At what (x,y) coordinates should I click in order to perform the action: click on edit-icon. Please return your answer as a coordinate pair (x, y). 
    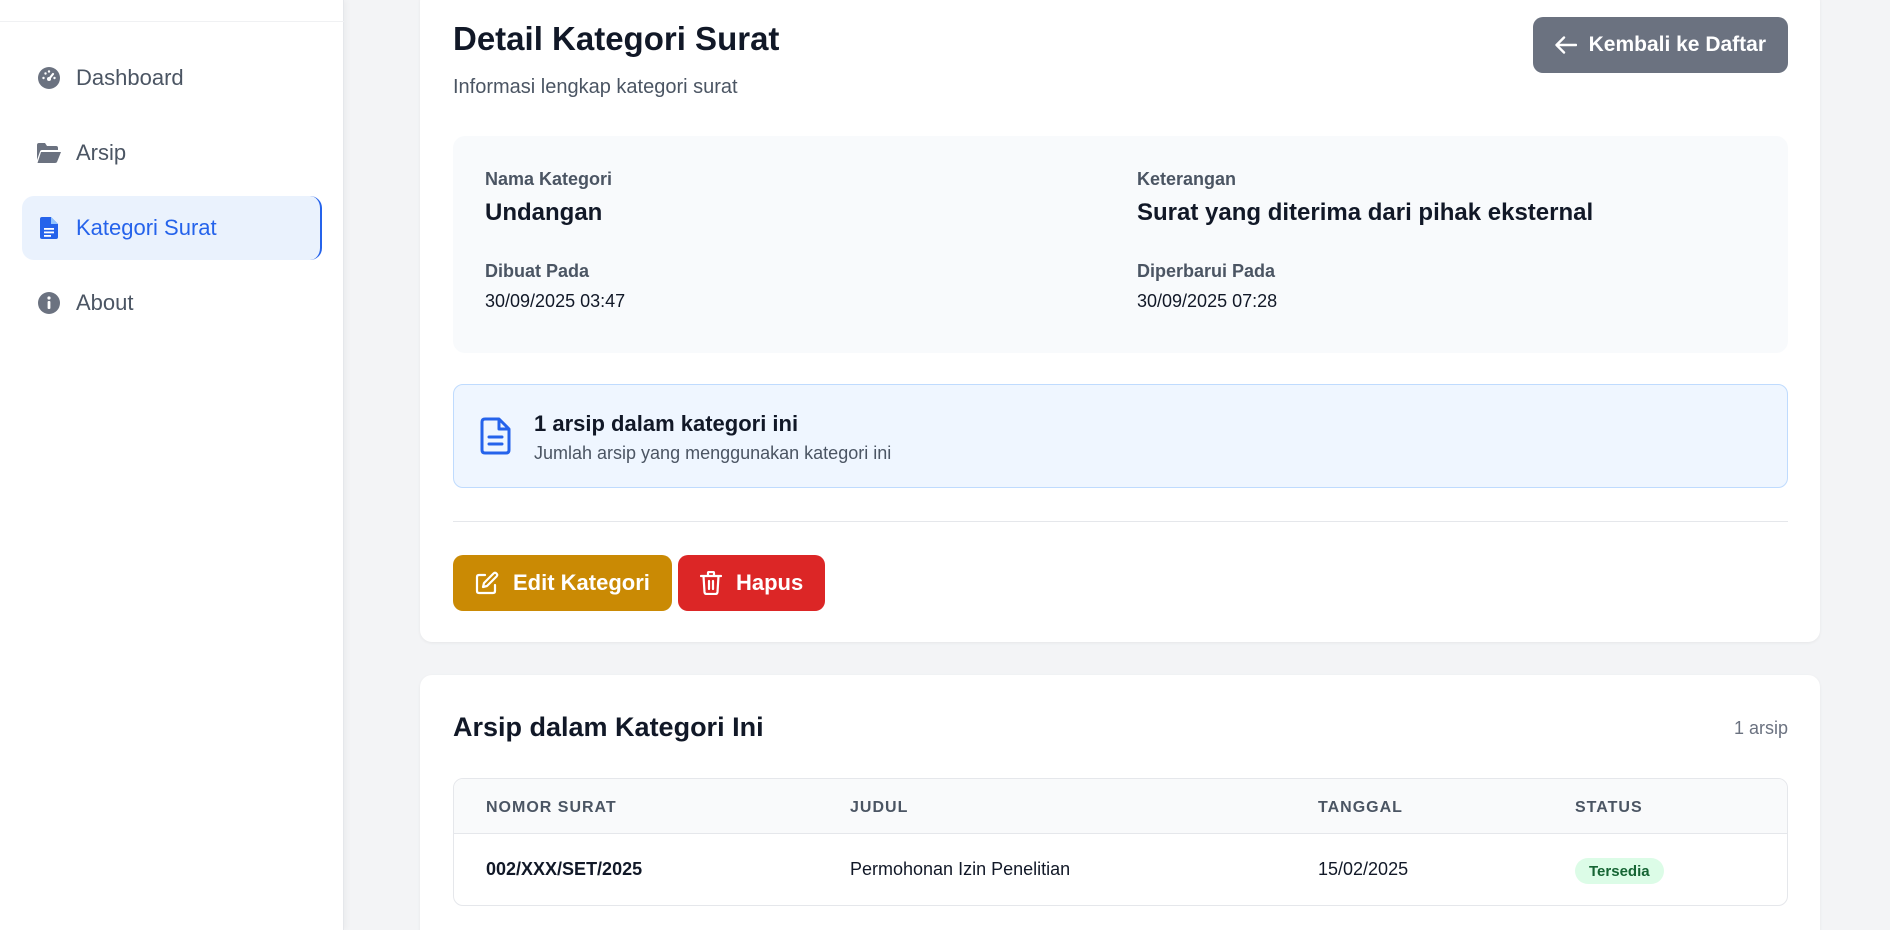
    Looking at the image, I should click on (487, 583).